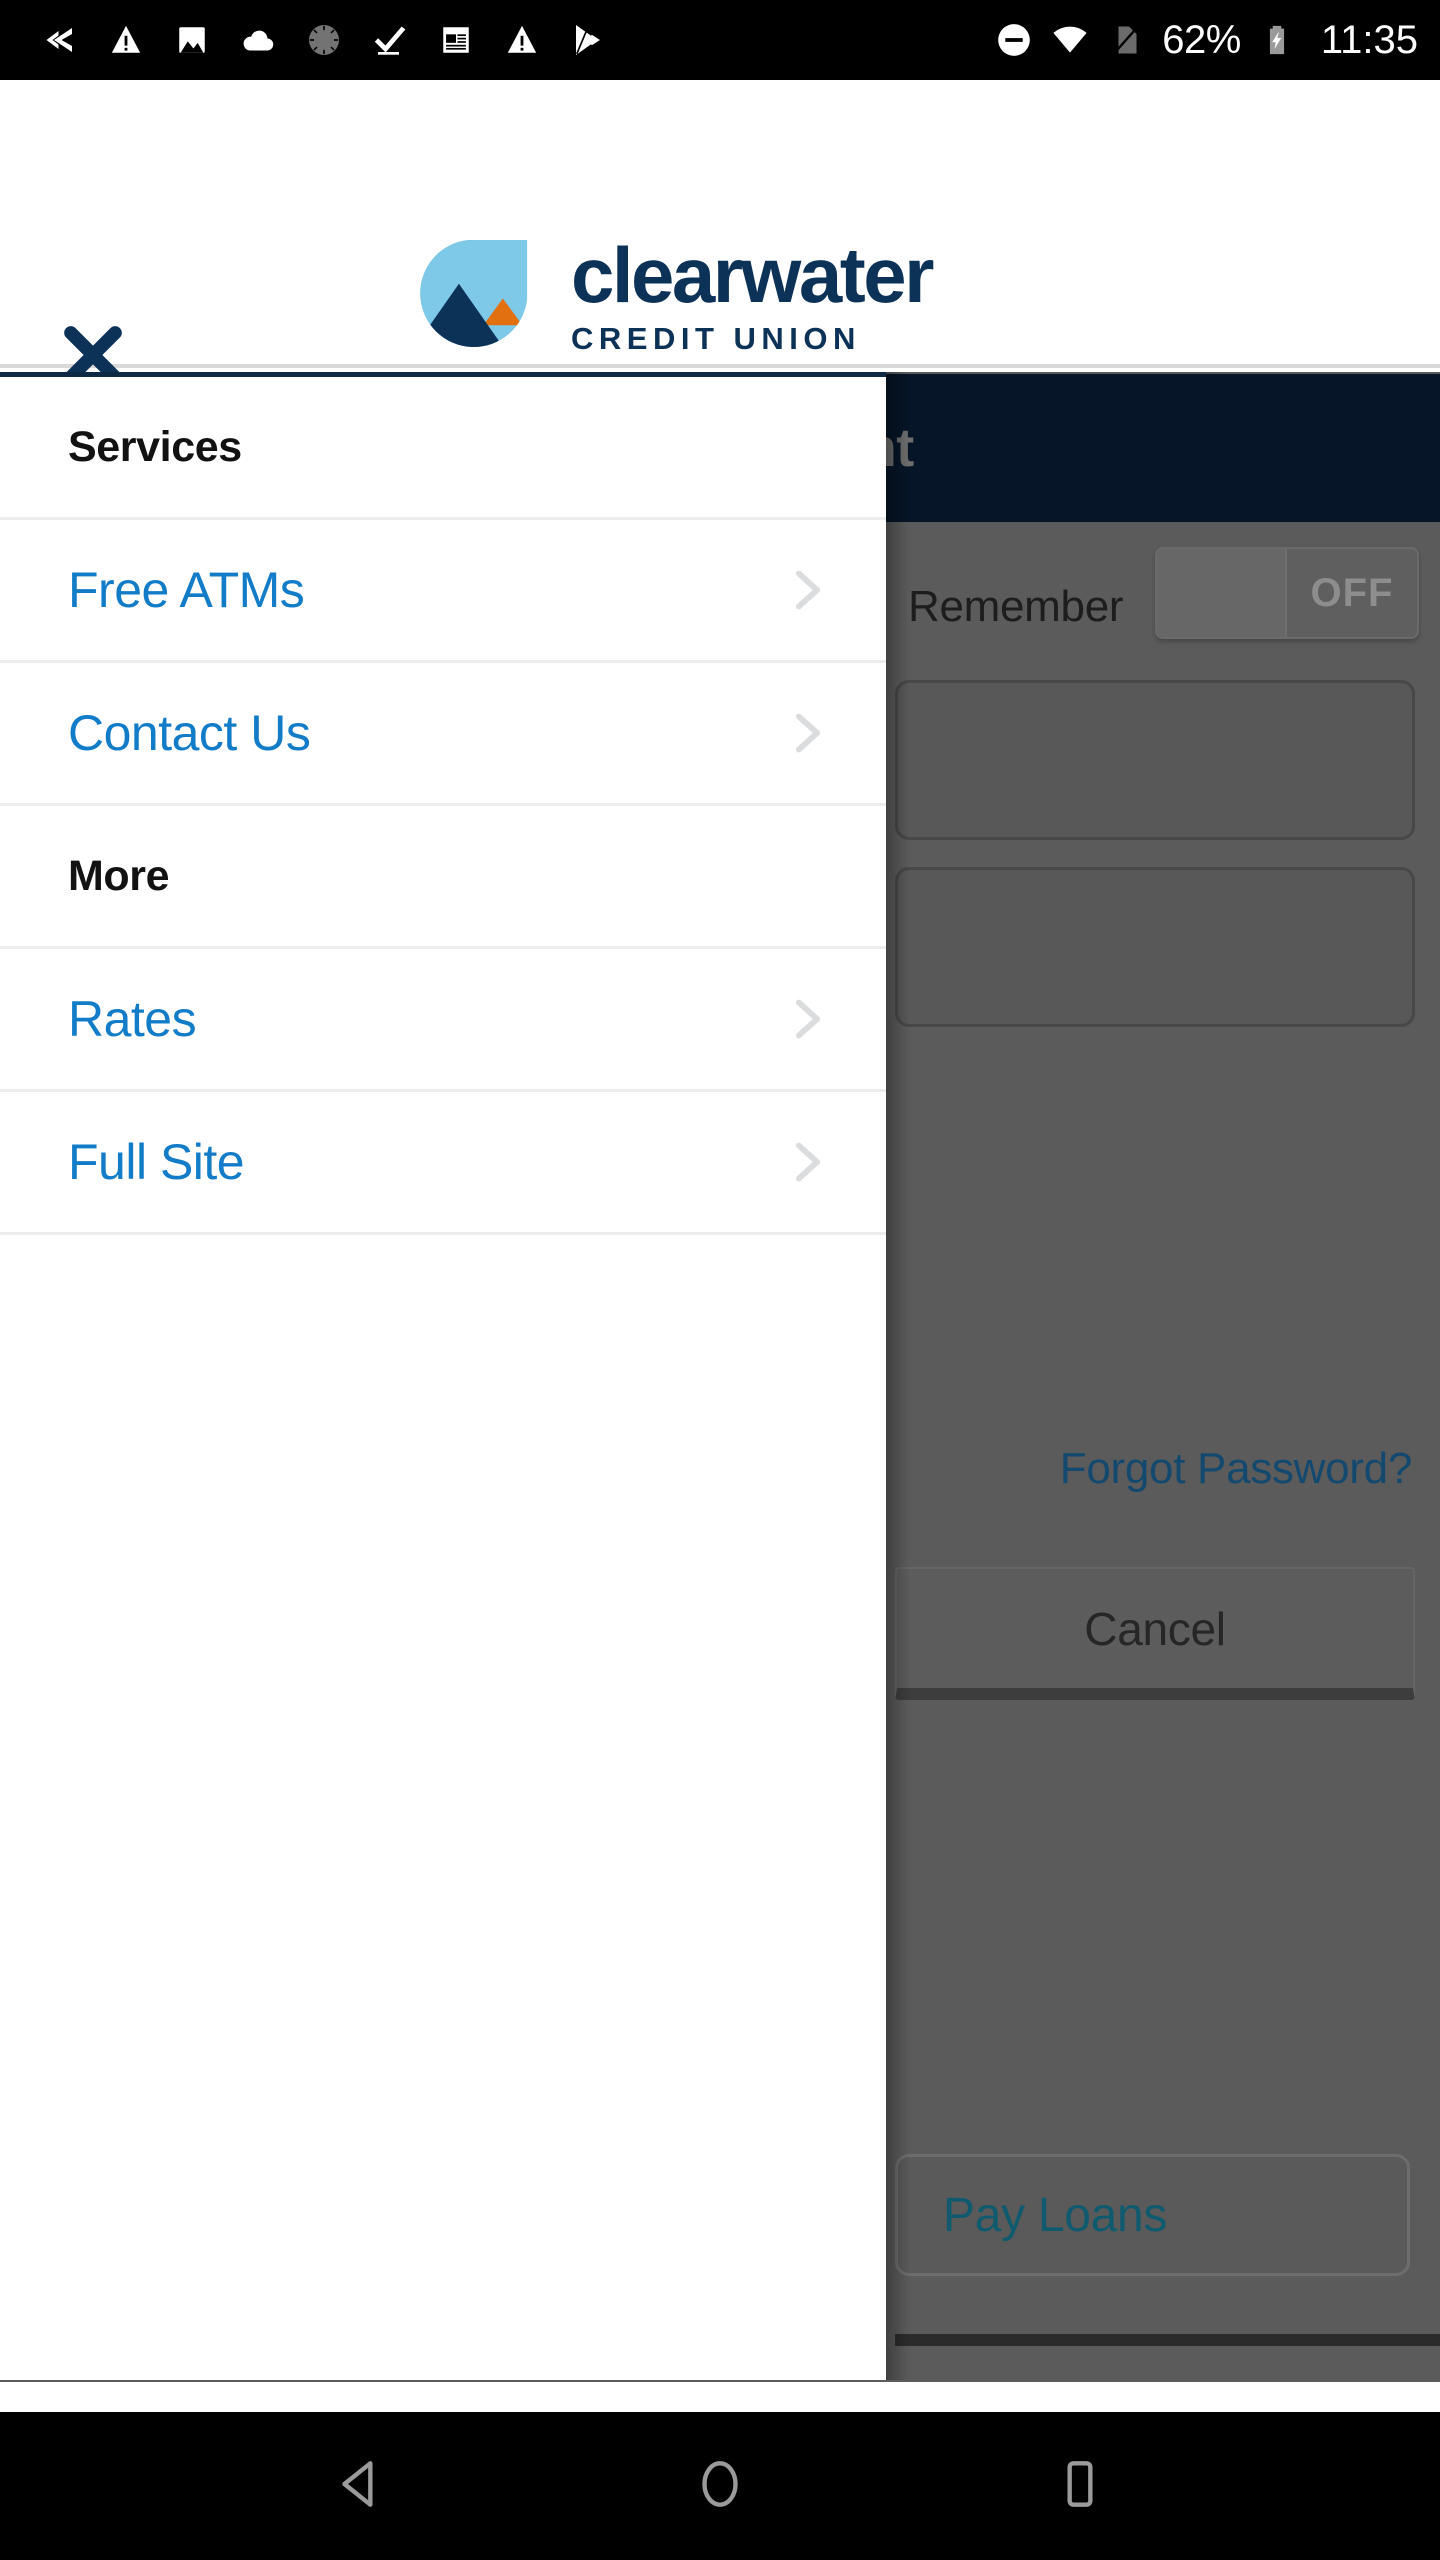  I want to click on pay-loans-label: Pay Loans, so click(1055, 2215).